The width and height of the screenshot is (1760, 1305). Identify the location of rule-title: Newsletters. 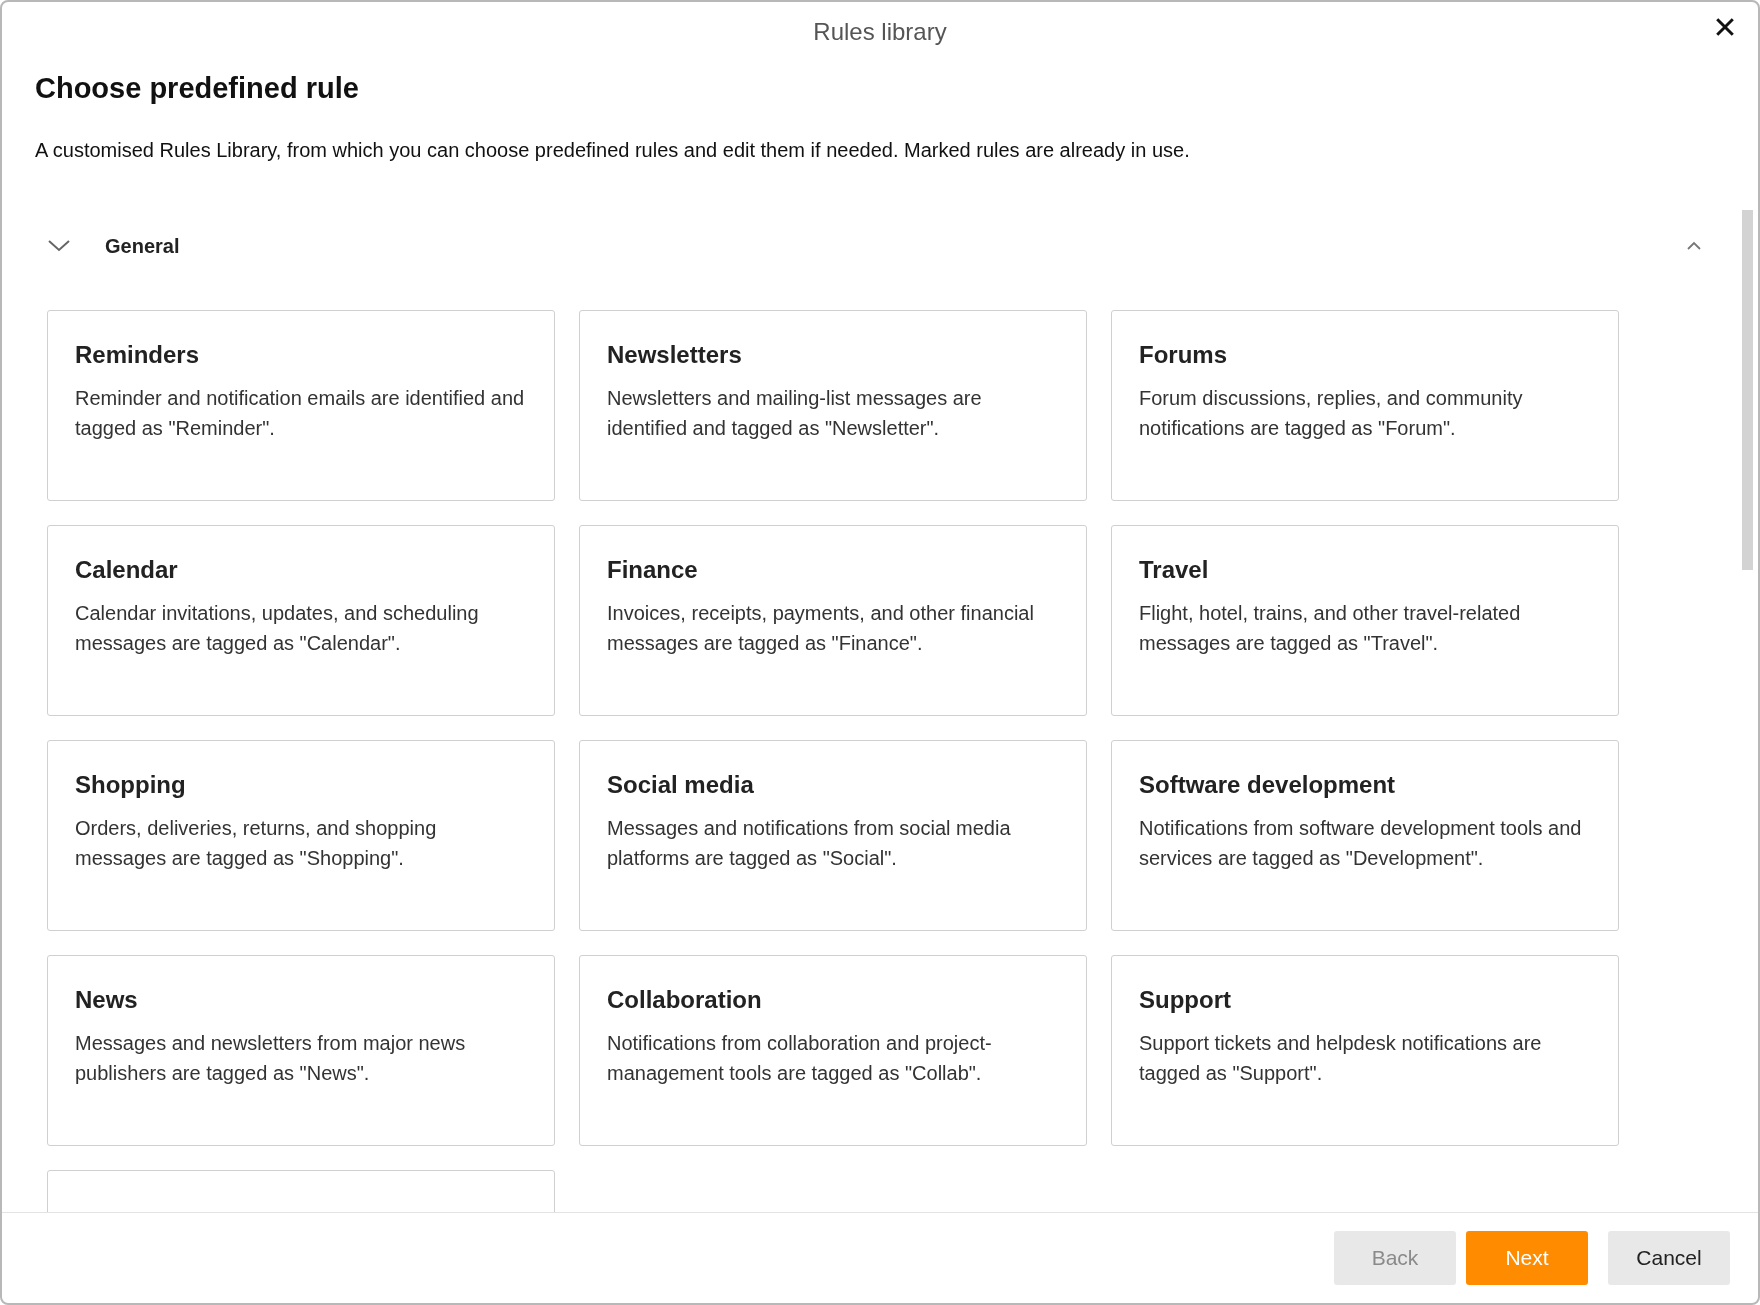
(675, 355).